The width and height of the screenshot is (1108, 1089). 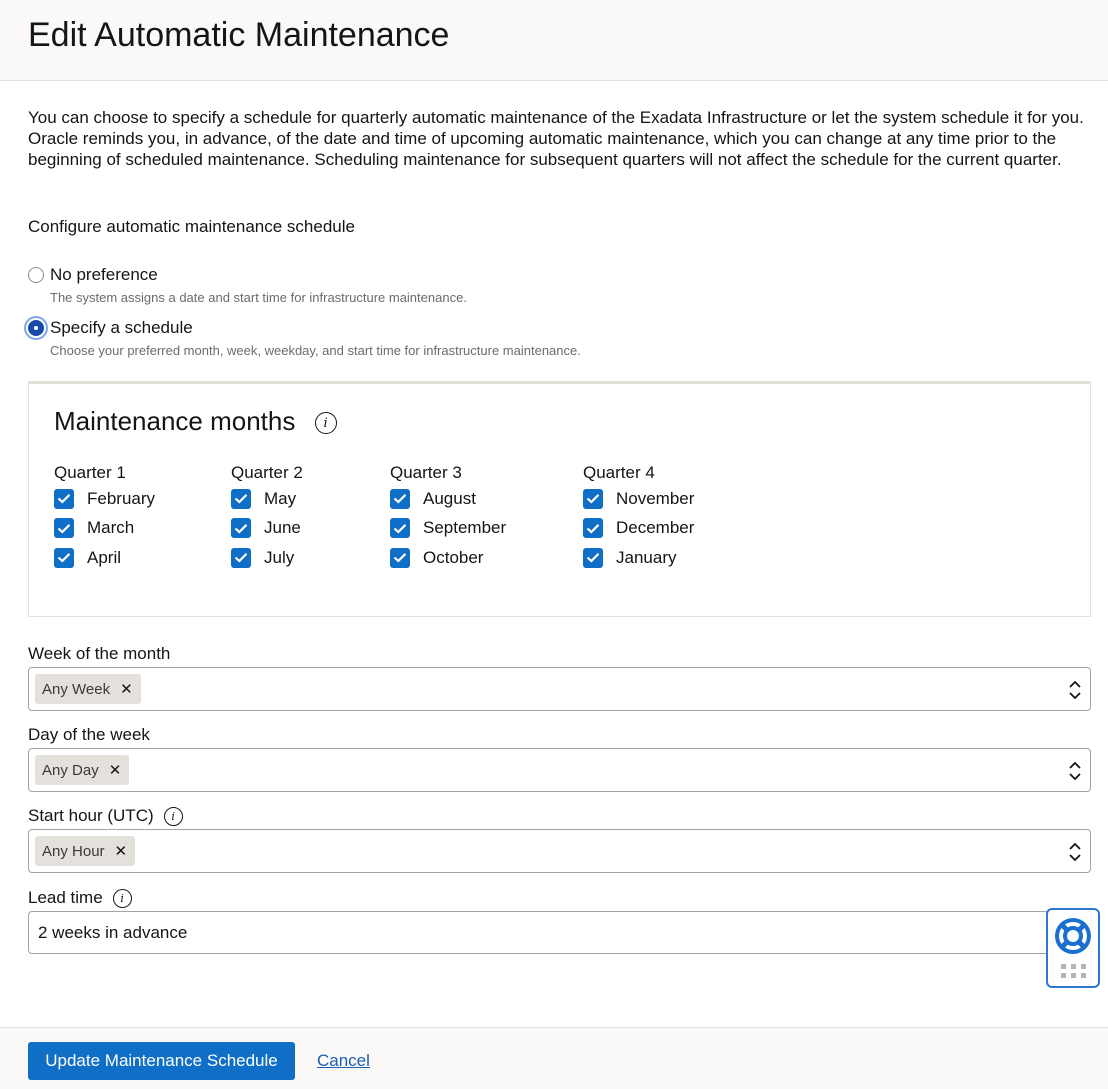 I want to click on lifebuoy-icon, so click(x=1073, y=936).